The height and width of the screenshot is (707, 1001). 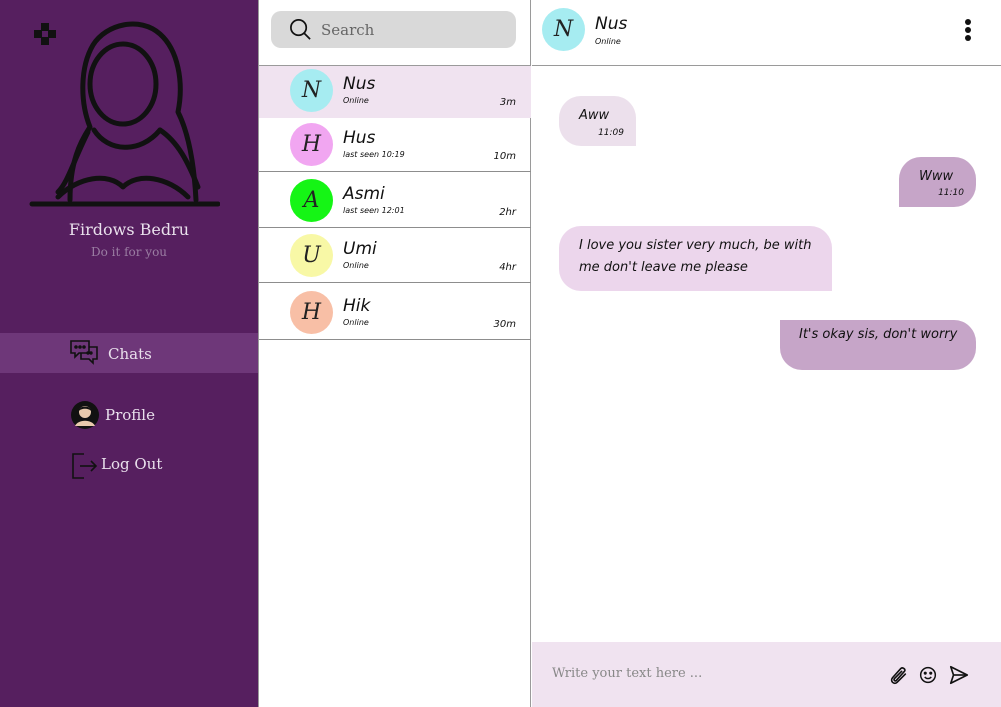 What do you see at coordinates (359, 84) in the screenshot?
I see `contact-name: Nus` at bounding box center [359, 84].